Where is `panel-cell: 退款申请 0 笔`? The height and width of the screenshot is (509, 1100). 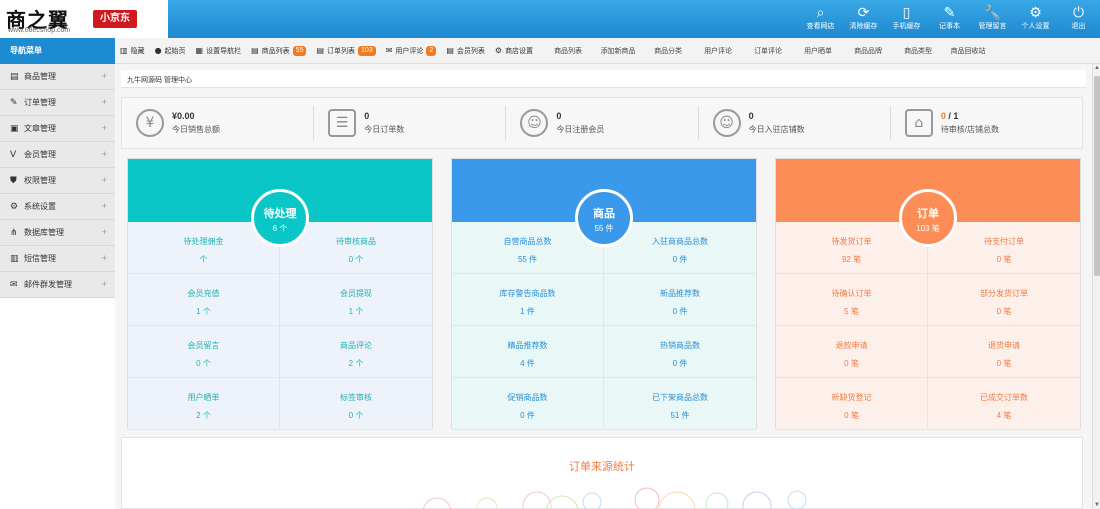 panel-cell: 退款申请 0 笔 is located at coordinates (852, 352).